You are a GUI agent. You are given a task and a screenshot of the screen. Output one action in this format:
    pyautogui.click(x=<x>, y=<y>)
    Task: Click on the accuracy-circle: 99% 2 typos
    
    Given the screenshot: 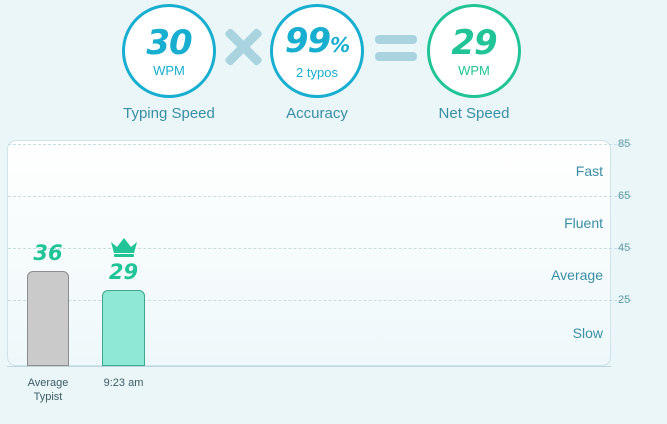 What is the action you would take?
    pyautogui.click(x=317, y=51)
    